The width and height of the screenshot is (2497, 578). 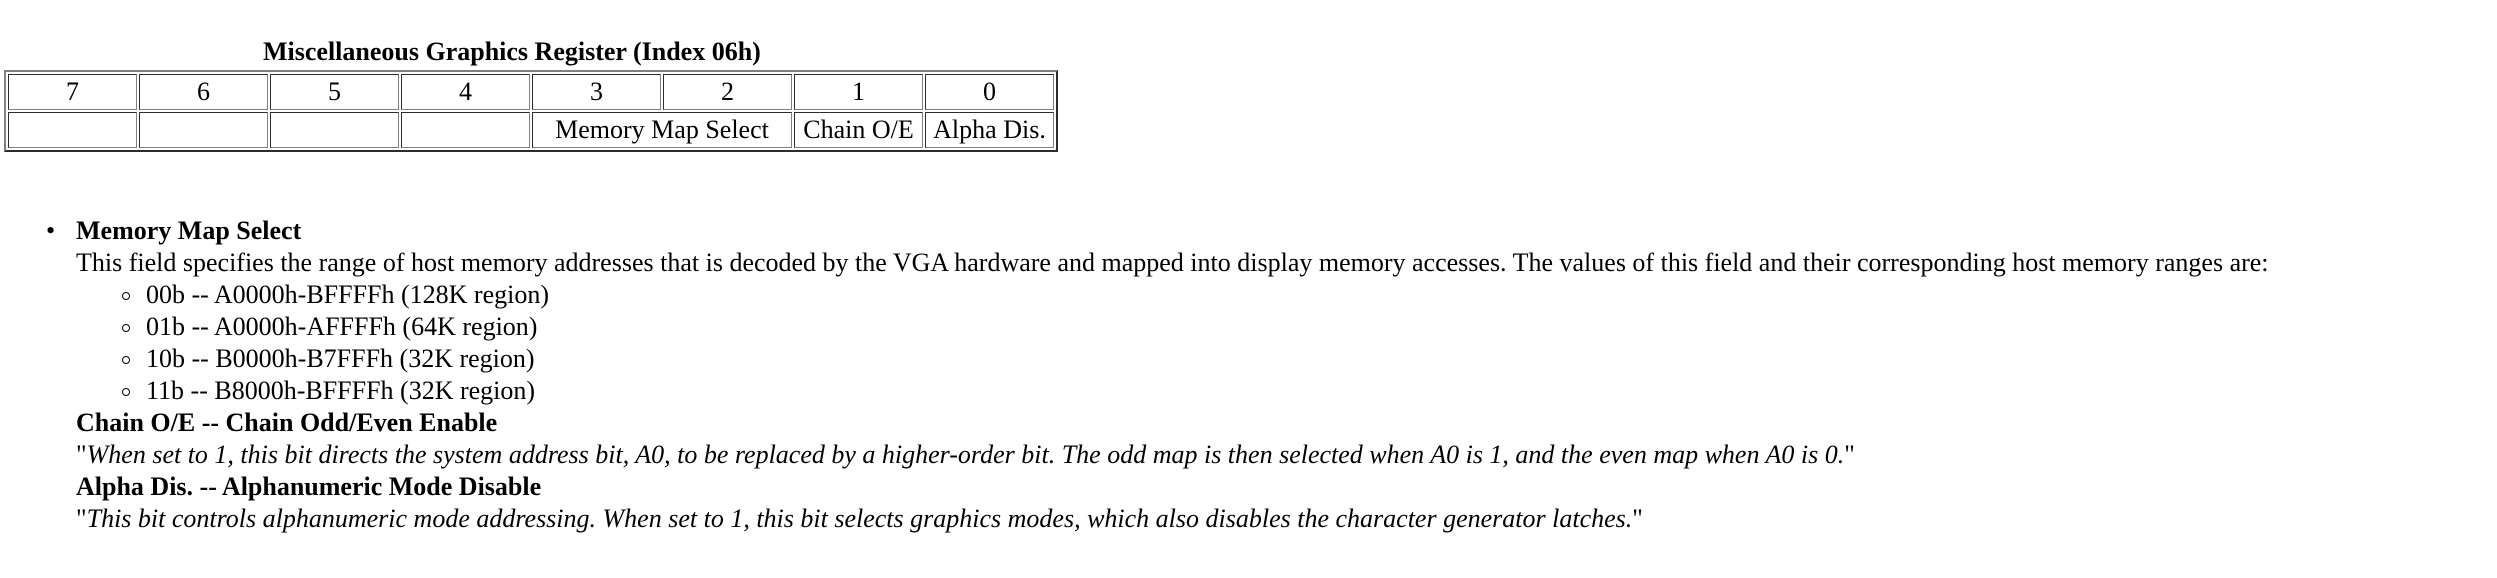 I want to click on alpha-dis-title: Alpha Dis. -- Alphanumeric Mode Disable, so click(x=309, y=486).